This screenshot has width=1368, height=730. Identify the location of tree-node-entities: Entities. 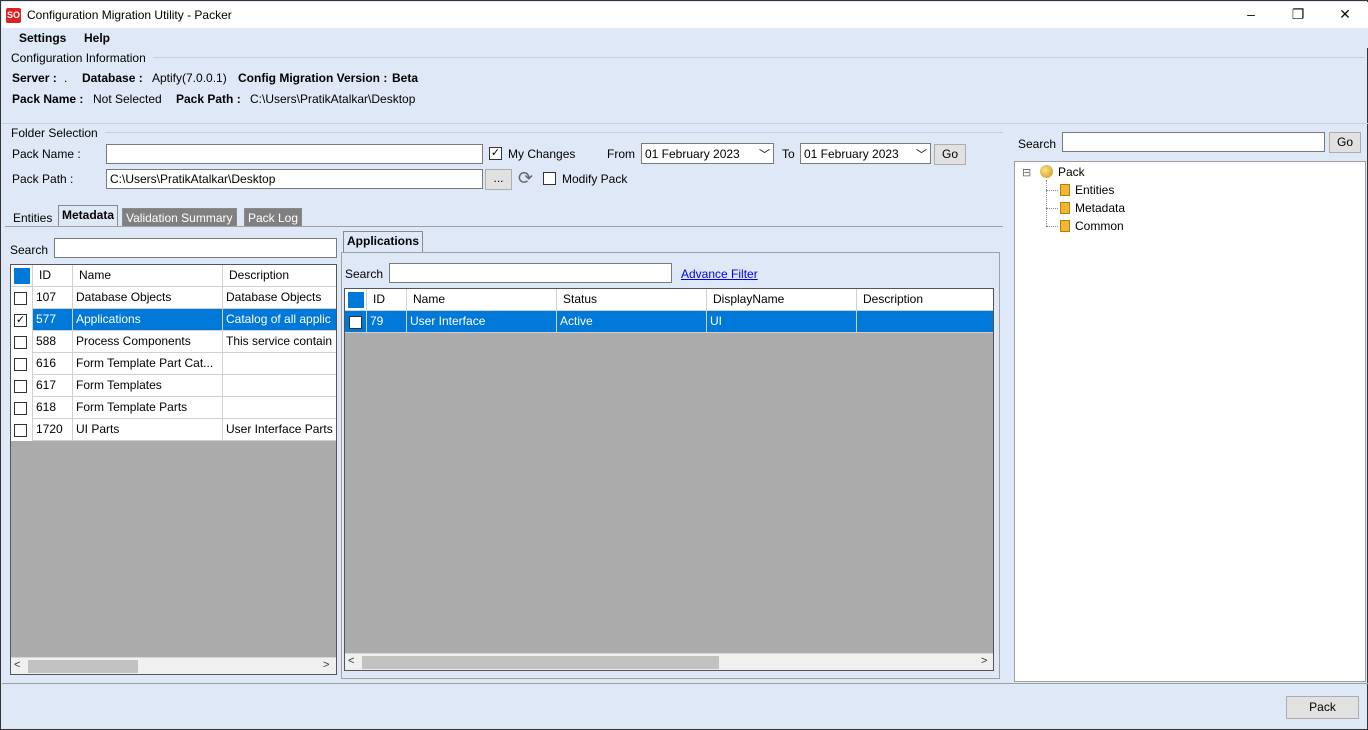
(1087, 190).